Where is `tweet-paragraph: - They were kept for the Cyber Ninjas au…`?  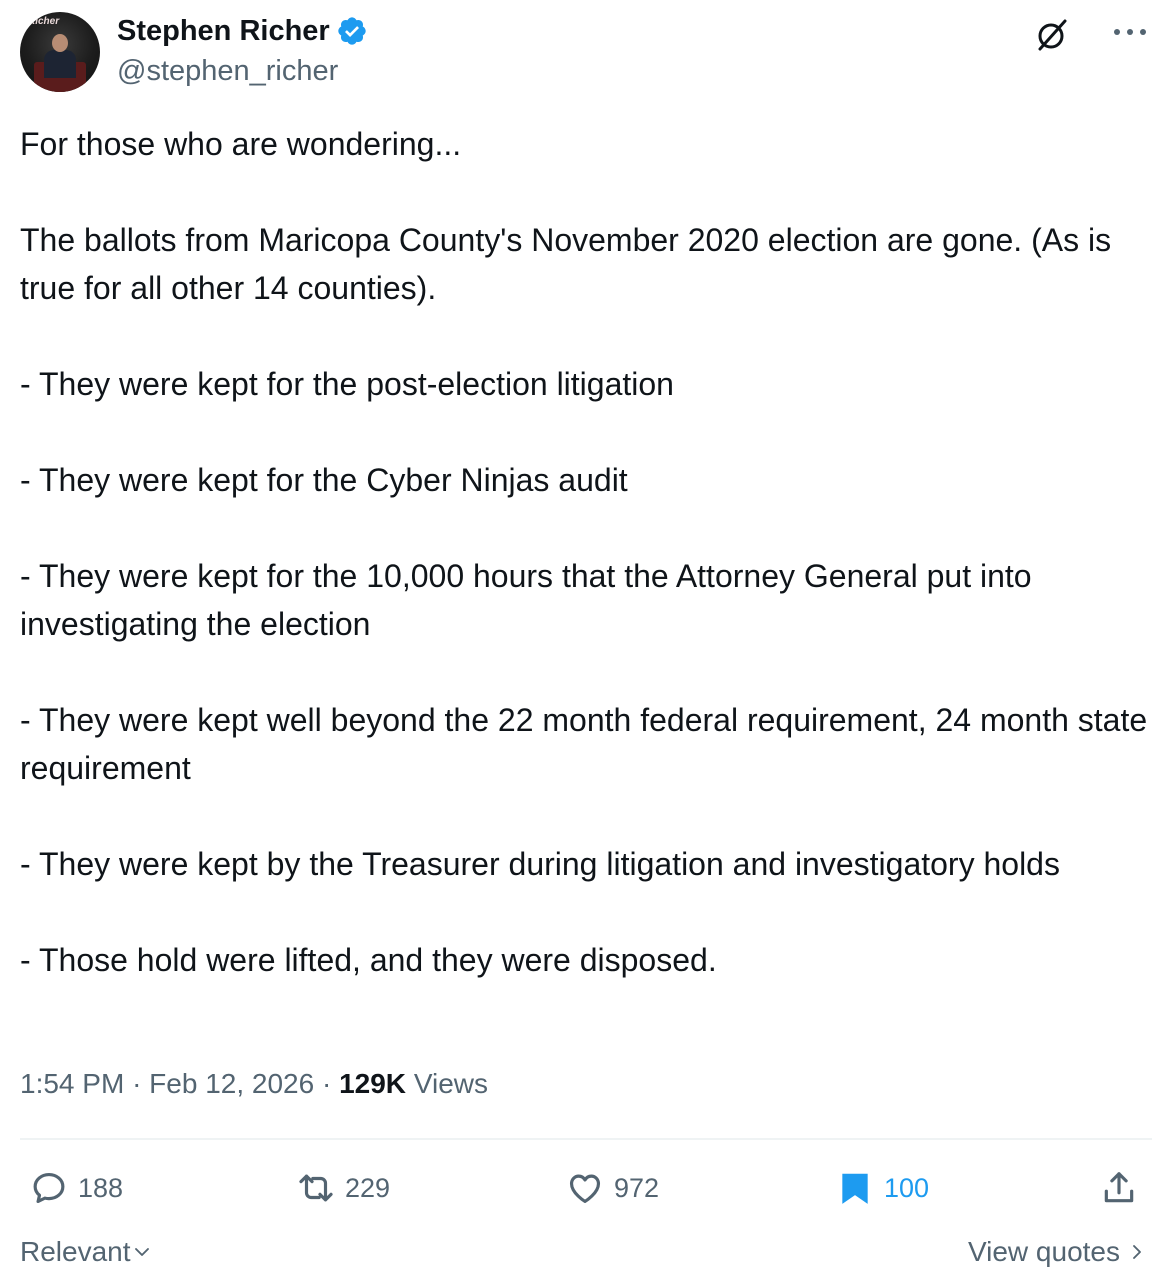
tweet-paragraph: - They were kept for the Cyber Ninjas au… is located at coordinates (324, 480).